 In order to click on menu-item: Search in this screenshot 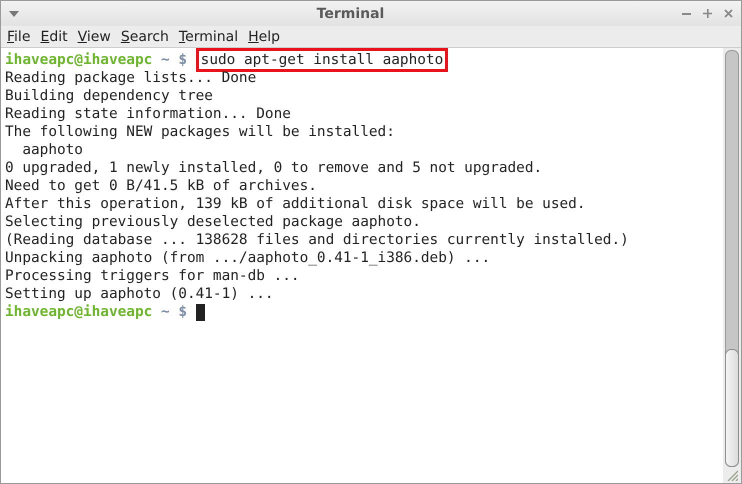, I will do `click(144, 36)`.